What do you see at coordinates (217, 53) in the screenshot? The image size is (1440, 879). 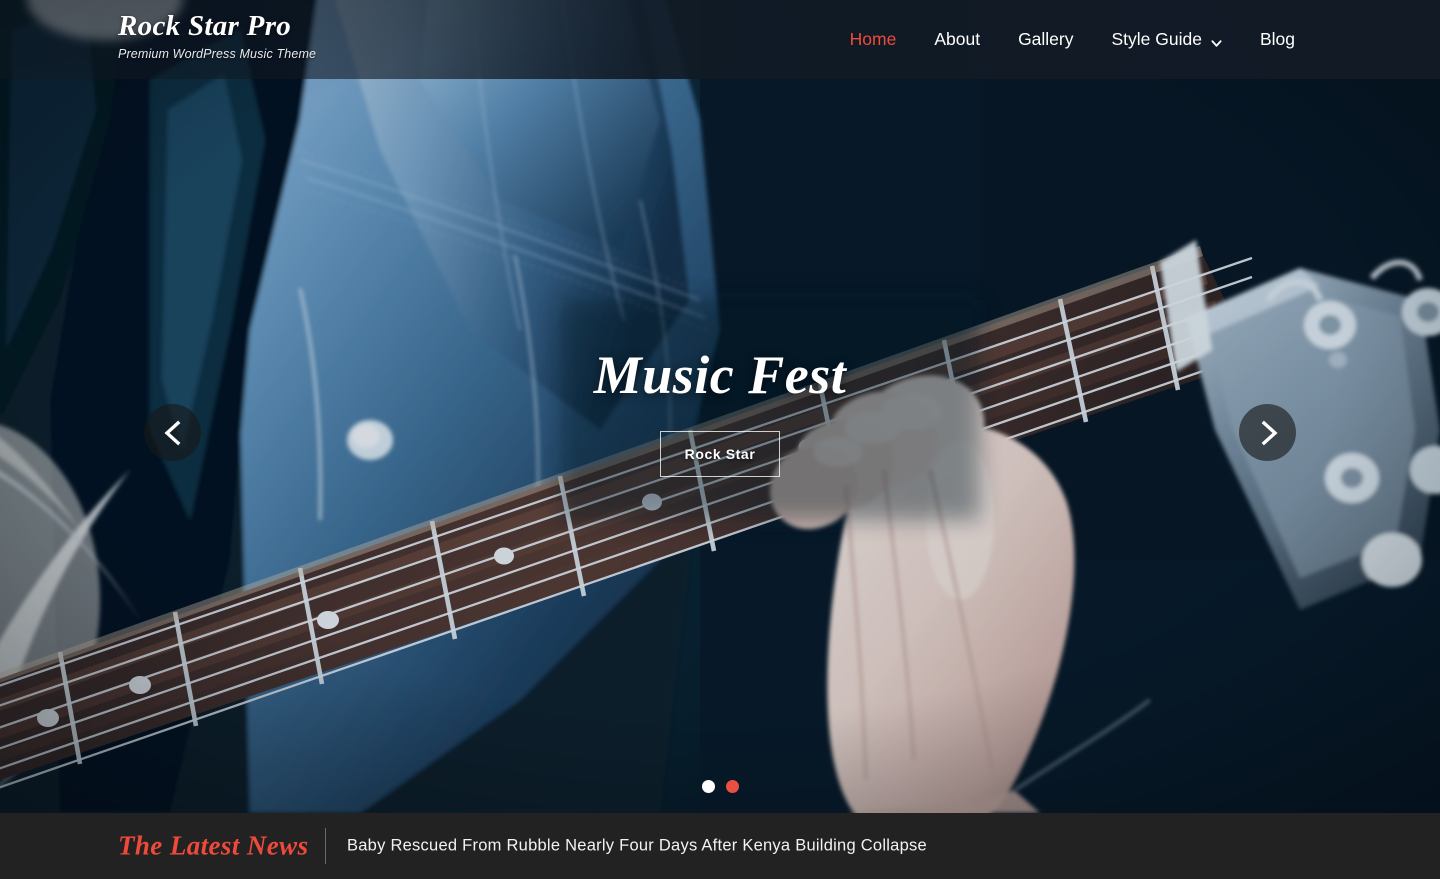 I see `site-tagline: Premium WordPress Music Theme` at bounding box center [217, 53].